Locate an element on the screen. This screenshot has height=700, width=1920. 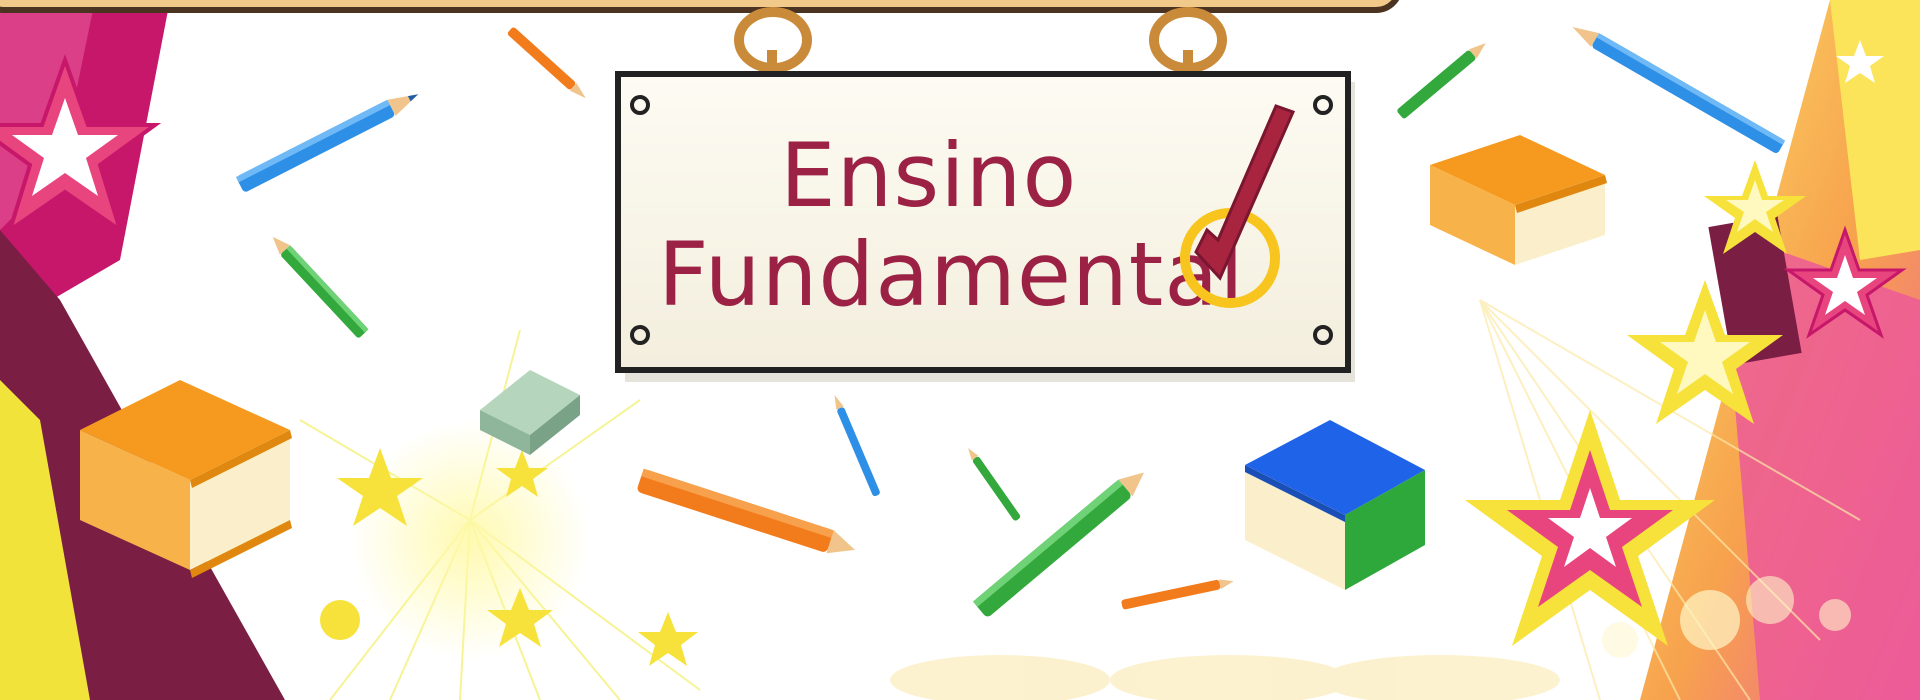
dot-decoration is located at coordinates (340, 620).